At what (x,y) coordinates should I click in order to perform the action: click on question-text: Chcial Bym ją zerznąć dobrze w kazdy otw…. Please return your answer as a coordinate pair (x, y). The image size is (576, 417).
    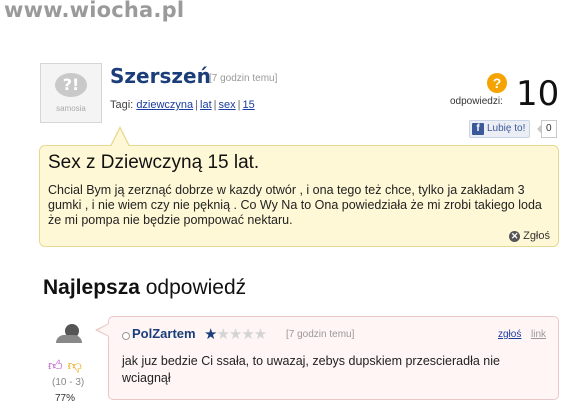
    Looking at the image, I should click on (295, 205).